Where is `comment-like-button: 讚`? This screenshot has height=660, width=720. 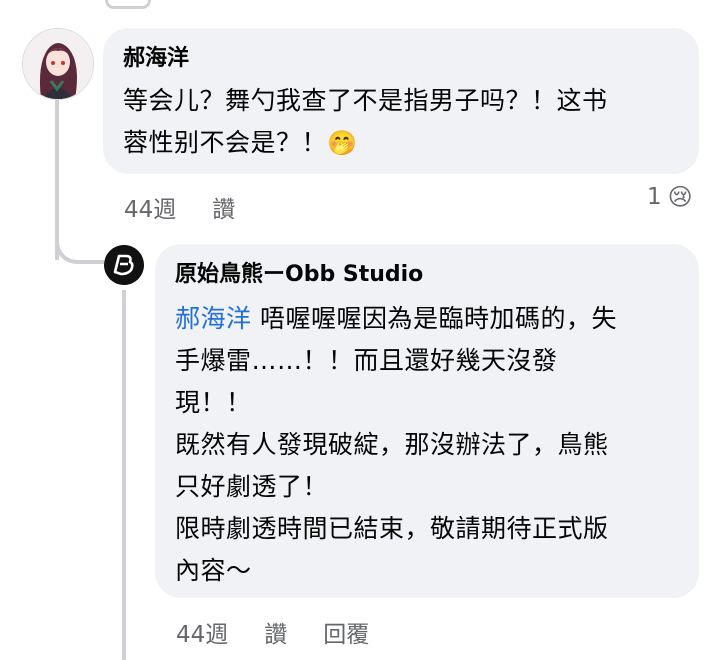
comment-like-button: 讚 is located at coordinates (223, 207).